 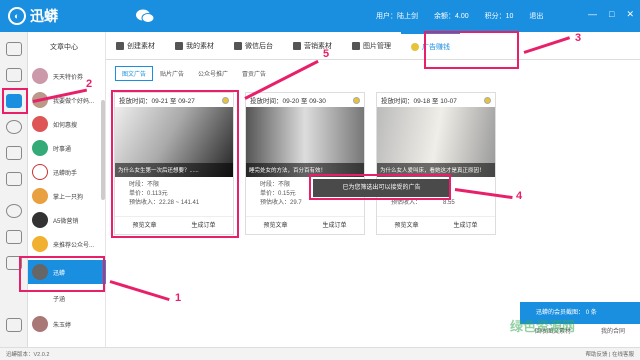 I want to click on ad-subtabs: 图文广告 贴片广告 公众号推广 冒贡广告, so click(x=194, y=73).